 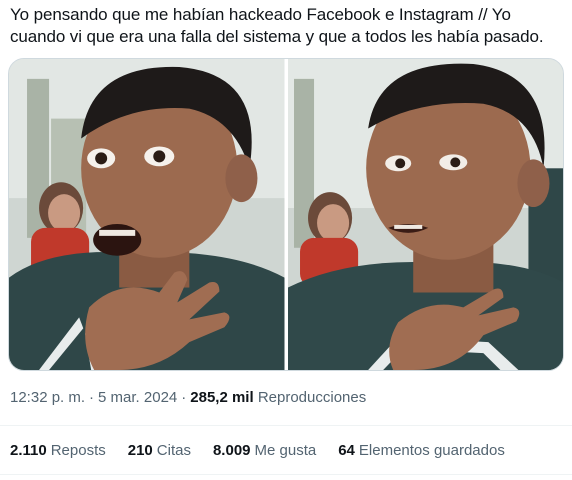 What do you see at coordinates (47, 397) in the screenshot?
I see `tweet-time: 12:32 p. m.` at bounding box center [47, 397].